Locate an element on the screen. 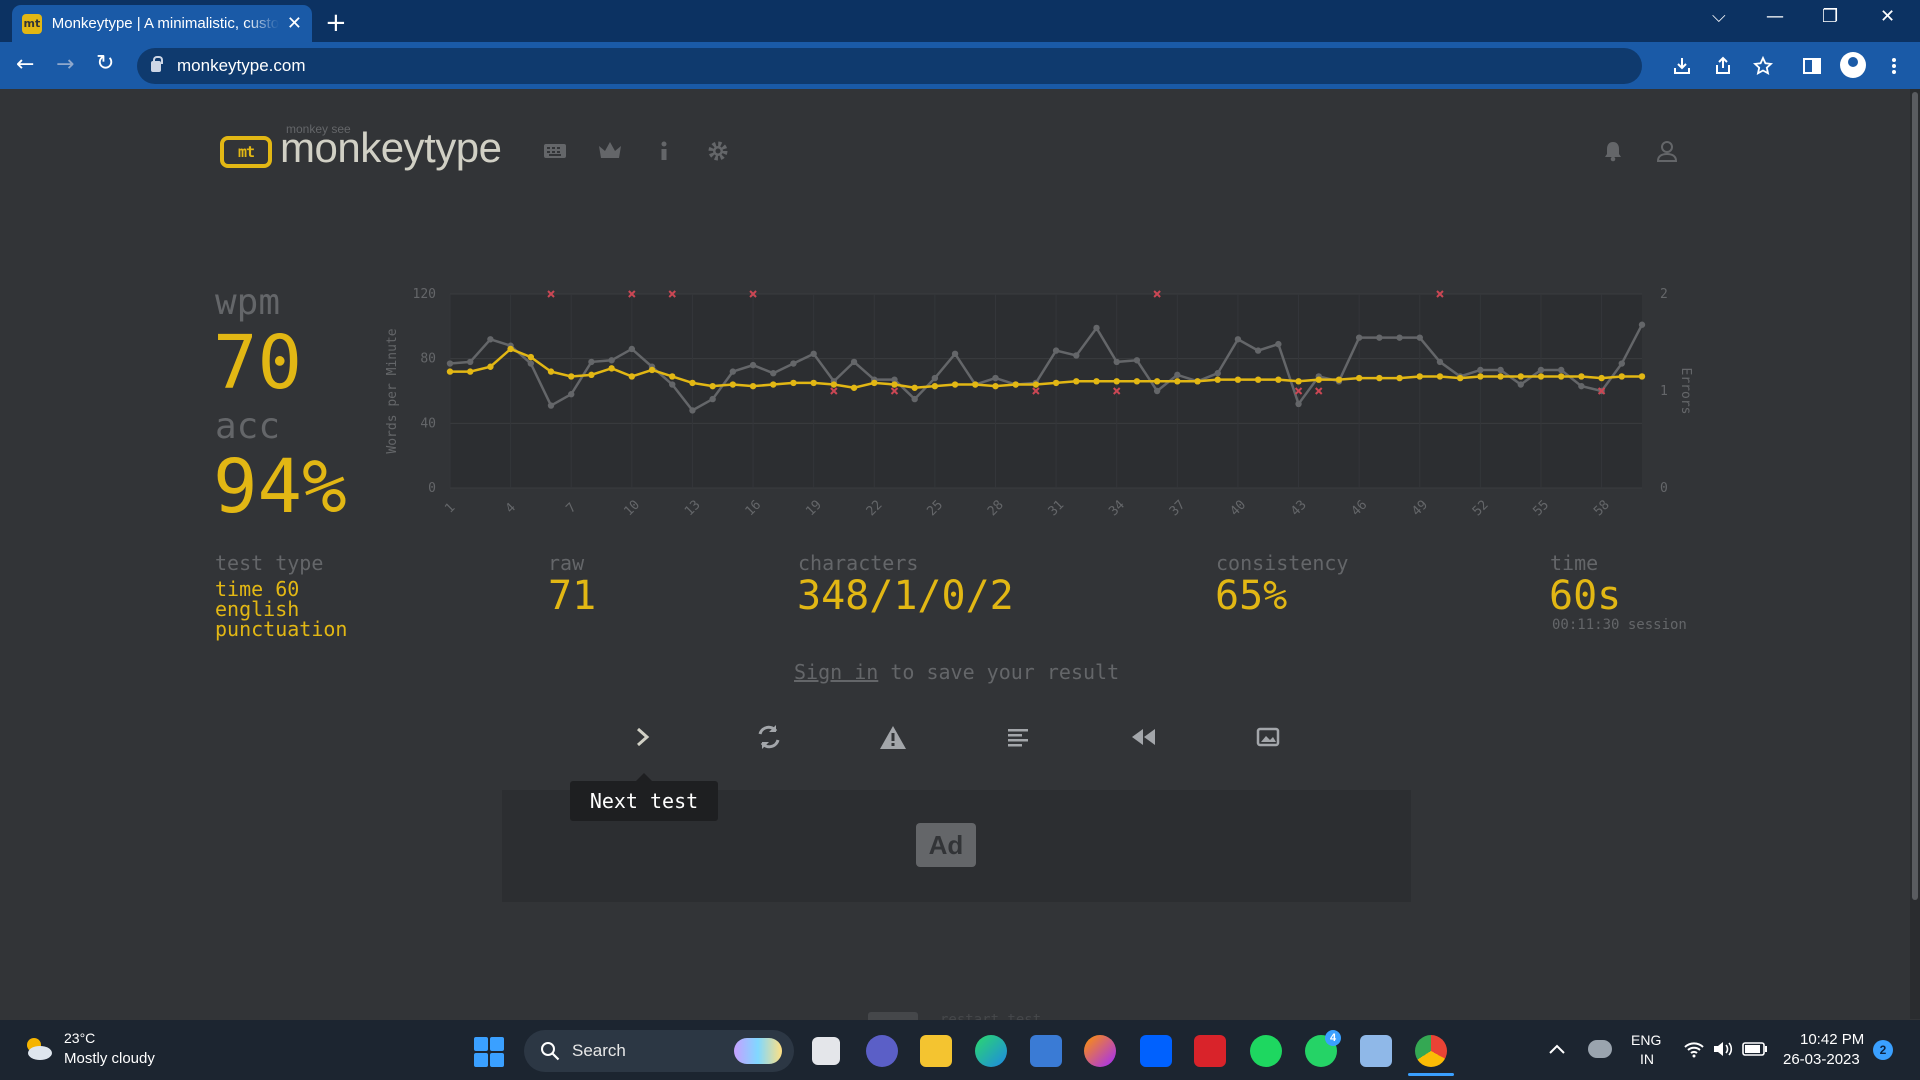 The width and height of the screenshot is (1920, 1080). task-view-icon is located at coordinates (826, 1051).